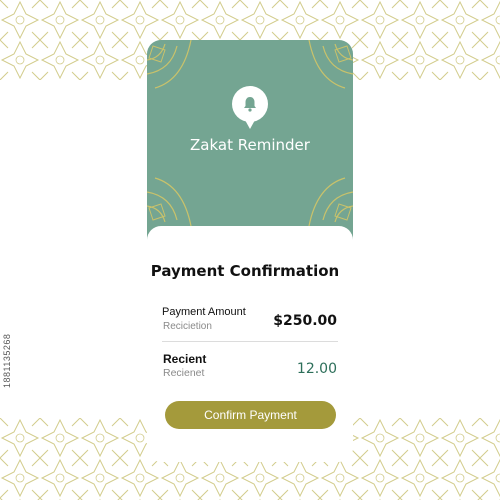 The width and height of the screenshot is (500, 500). Describe the element at coordinates (245, 271) in the screenshot. I see `confirmation-title: Payment Confirmation` at that location.